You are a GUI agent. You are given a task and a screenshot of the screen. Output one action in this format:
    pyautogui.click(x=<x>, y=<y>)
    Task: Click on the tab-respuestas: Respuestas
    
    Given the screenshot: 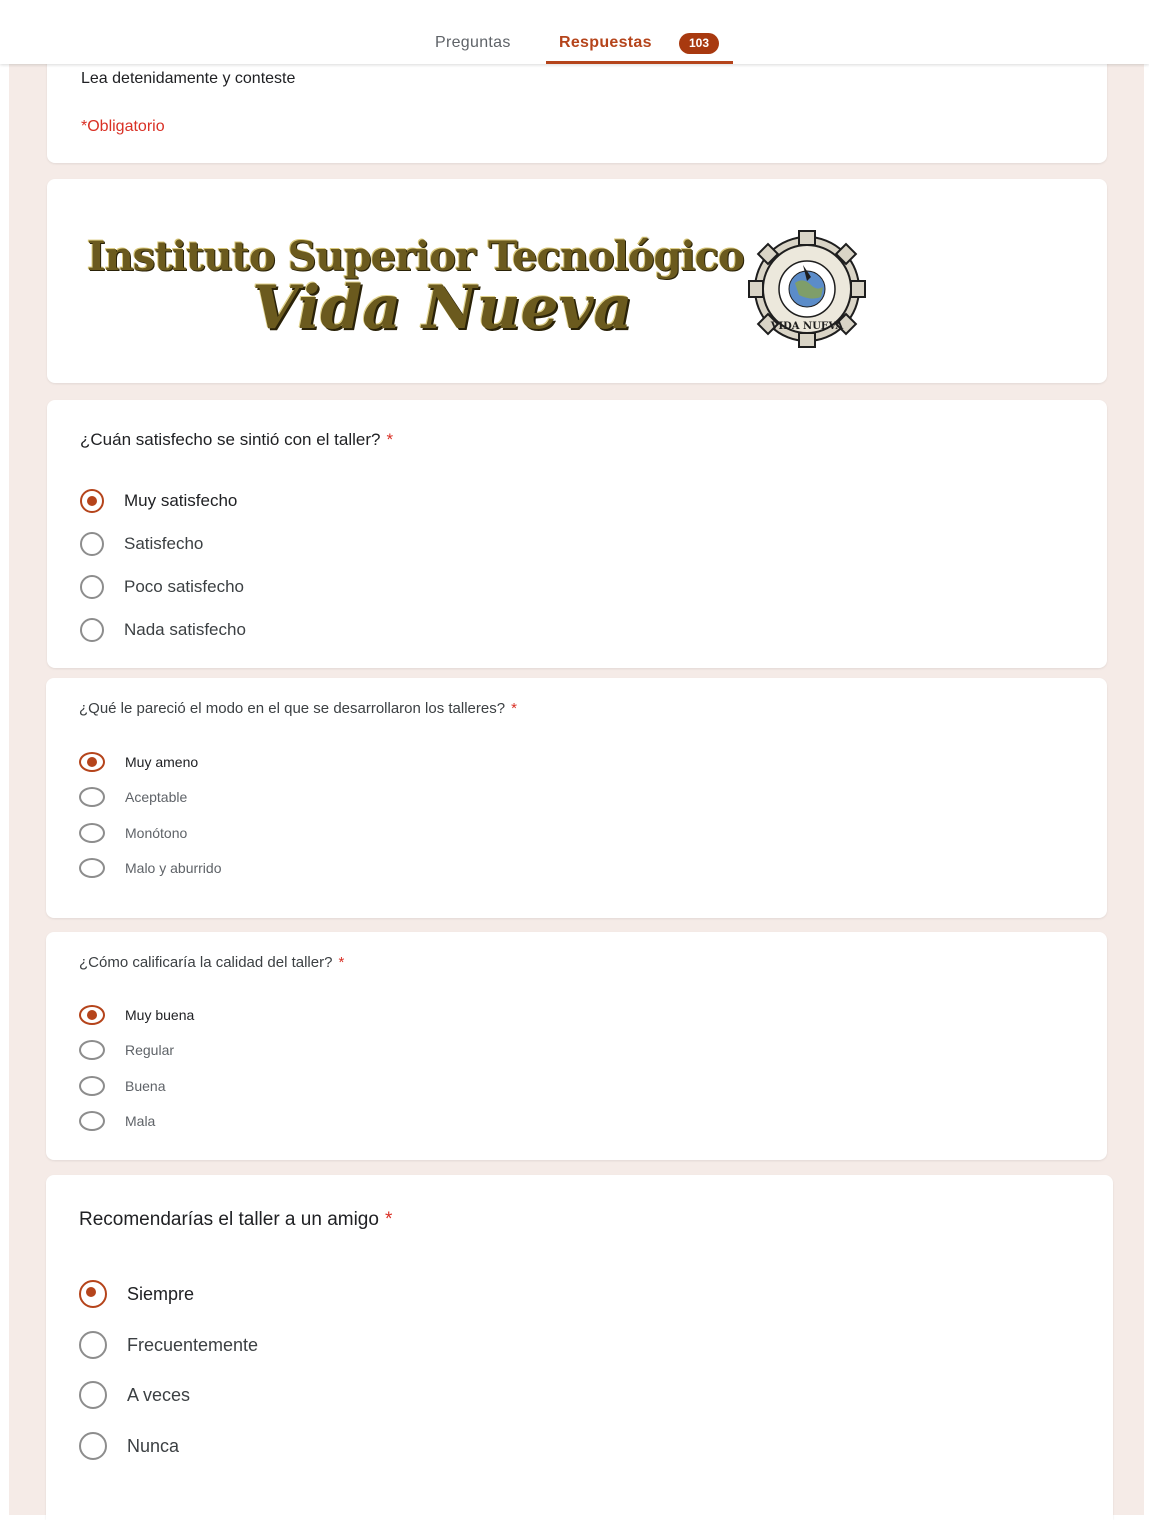 What is the action you would take?
    pyautogui.click(x=605, y=43)
    